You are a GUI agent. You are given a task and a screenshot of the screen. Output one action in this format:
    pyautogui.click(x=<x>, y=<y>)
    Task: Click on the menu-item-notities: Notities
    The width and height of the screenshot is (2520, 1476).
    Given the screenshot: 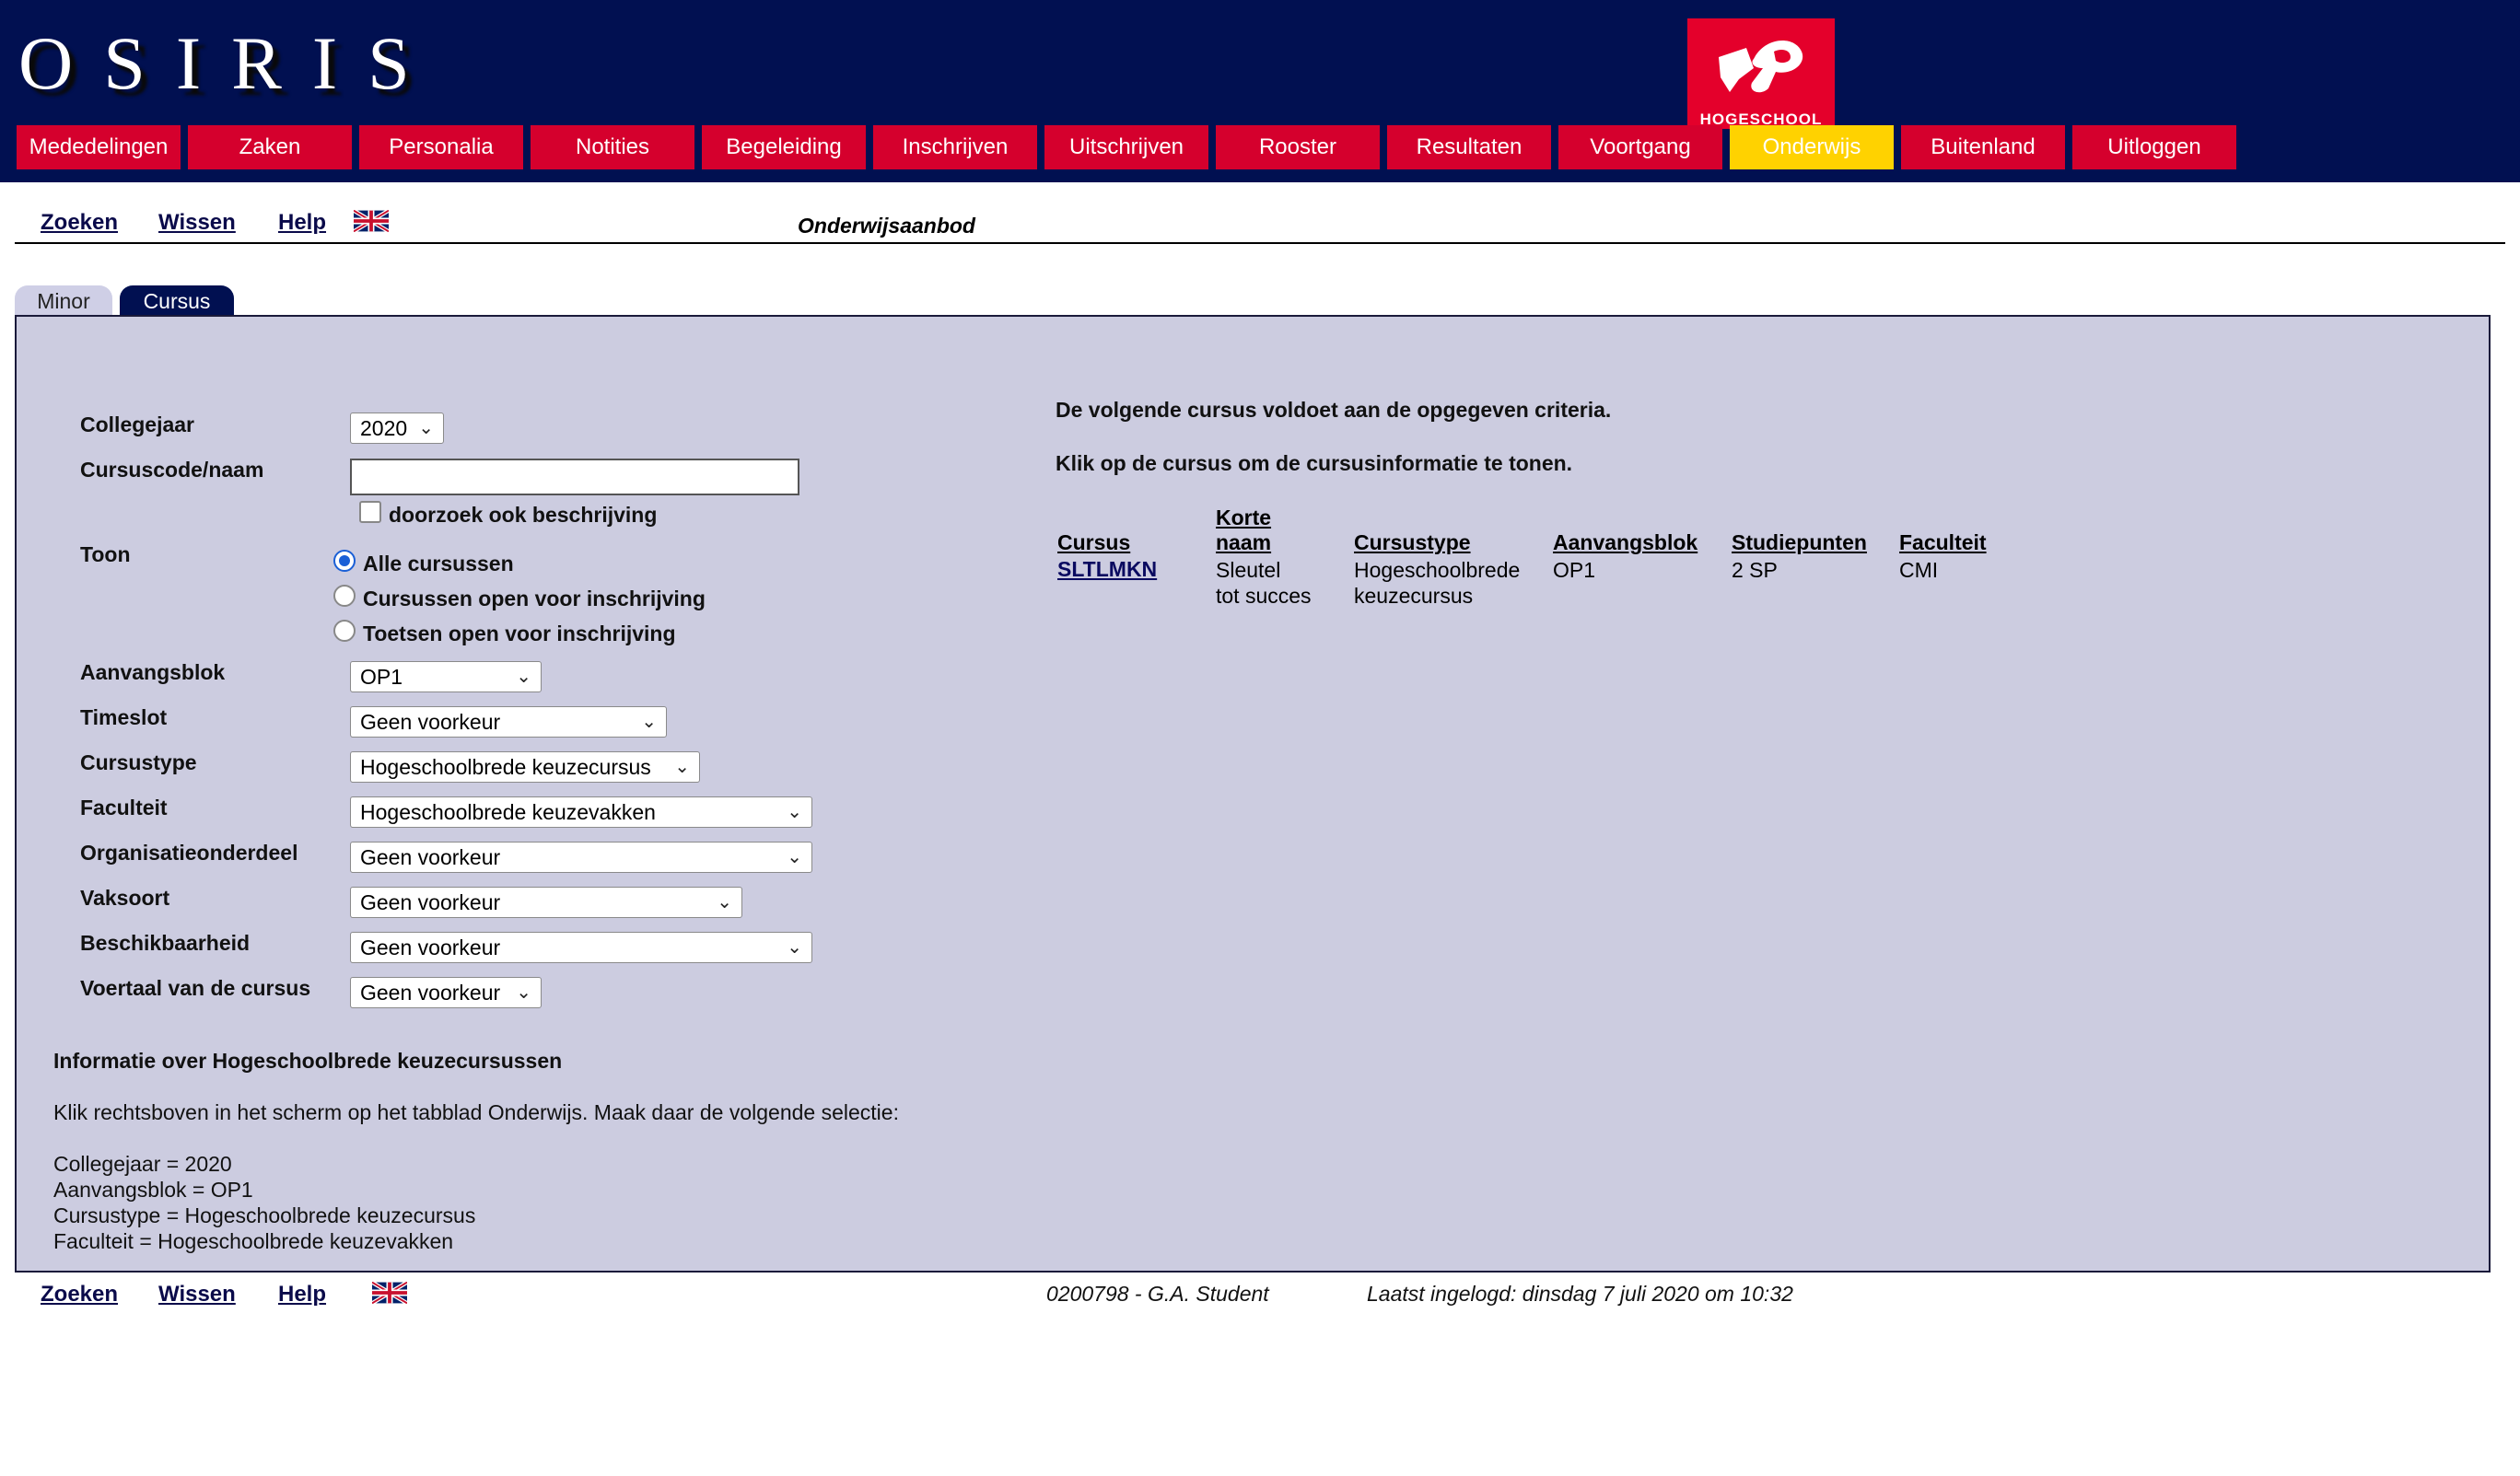 What is the action you would take?
    pyautogui.click(x=612, y=147)
    